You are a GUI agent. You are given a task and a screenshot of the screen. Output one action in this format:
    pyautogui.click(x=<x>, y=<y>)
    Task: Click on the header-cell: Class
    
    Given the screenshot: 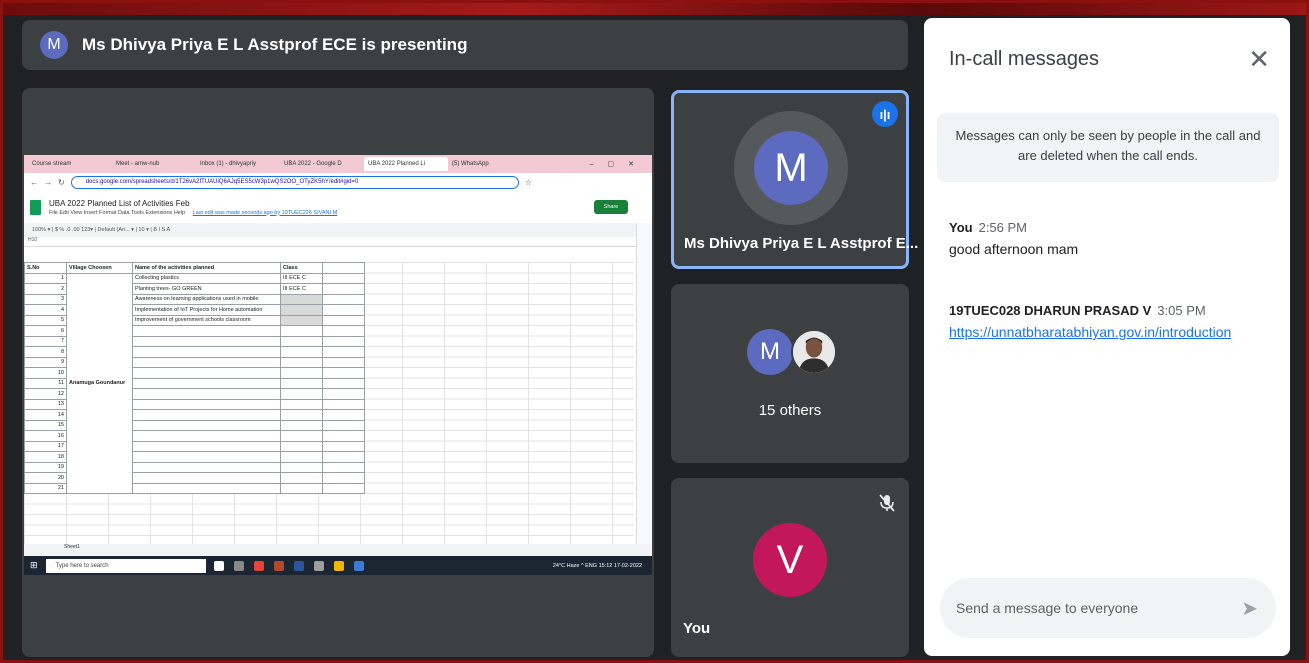 What is the action you would take?
    pyautogui.click(x=301, y=268)
    